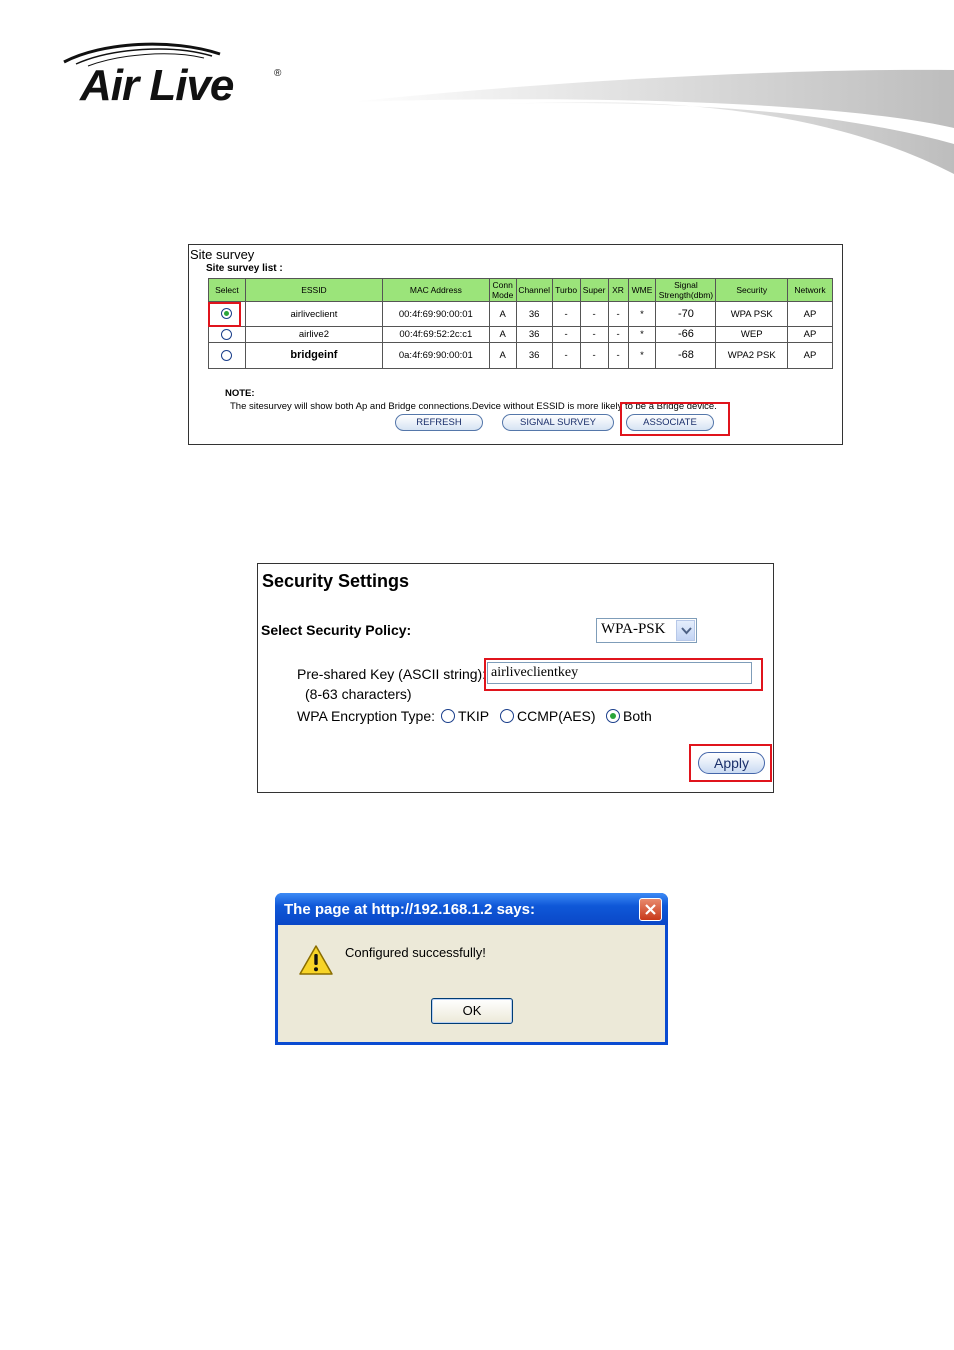 The height and width of the screenshot is (1350, 954). Describe the element at coordinates (752, 290) in the screenshot. I see `column-header: Security` at that location.